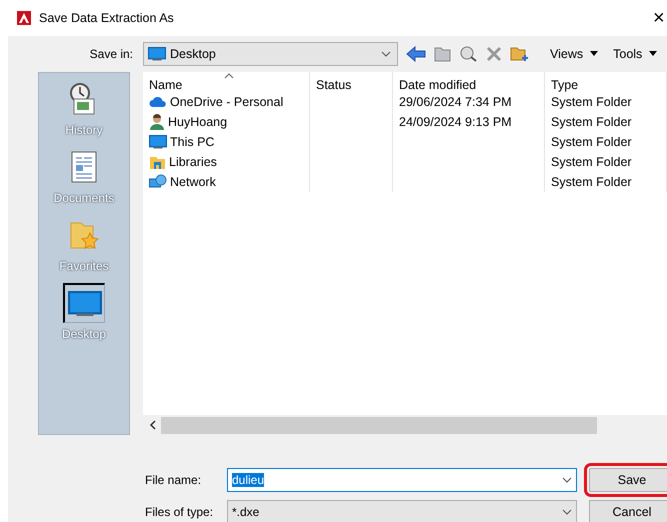 This screenshot has height=522, width=667. I want to click on file-name: OneDrive - Personal, so click(227, 102).